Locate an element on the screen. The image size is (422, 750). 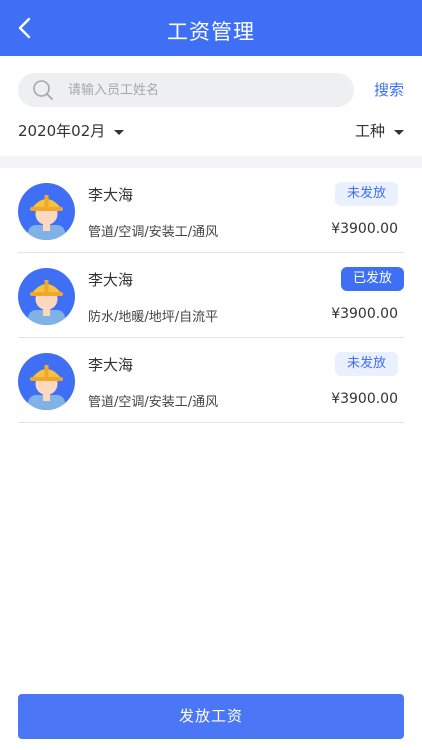
search-button: 搜索 is located at coordinates (389, 90).